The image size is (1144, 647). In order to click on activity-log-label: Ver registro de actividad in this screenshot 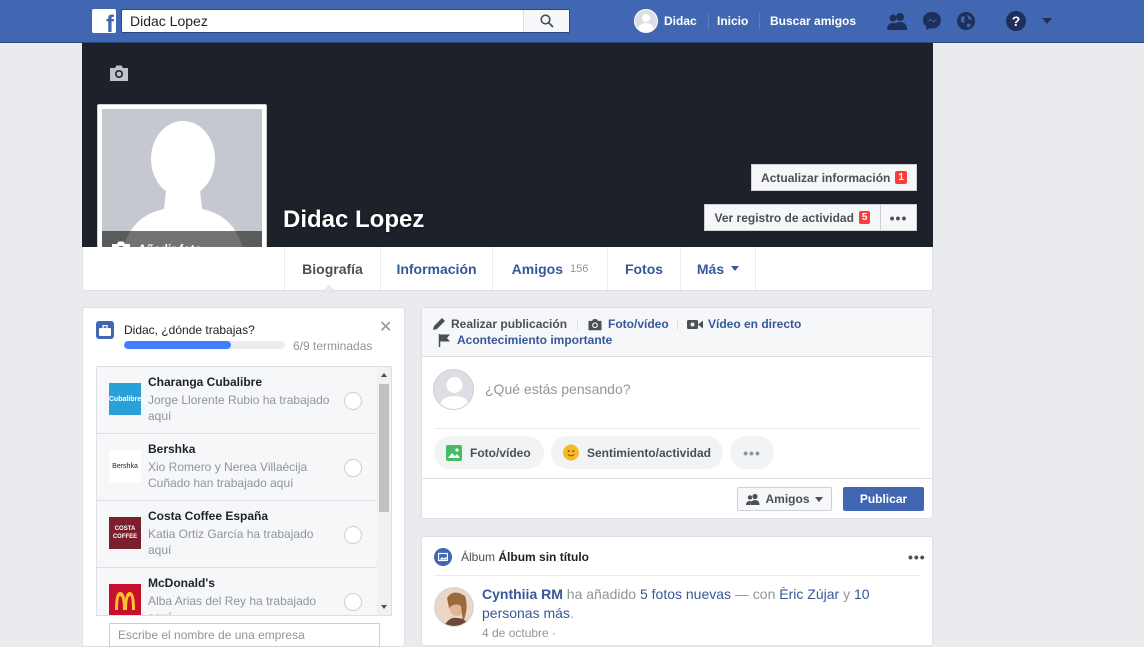, I will do `click(784, 217)`.